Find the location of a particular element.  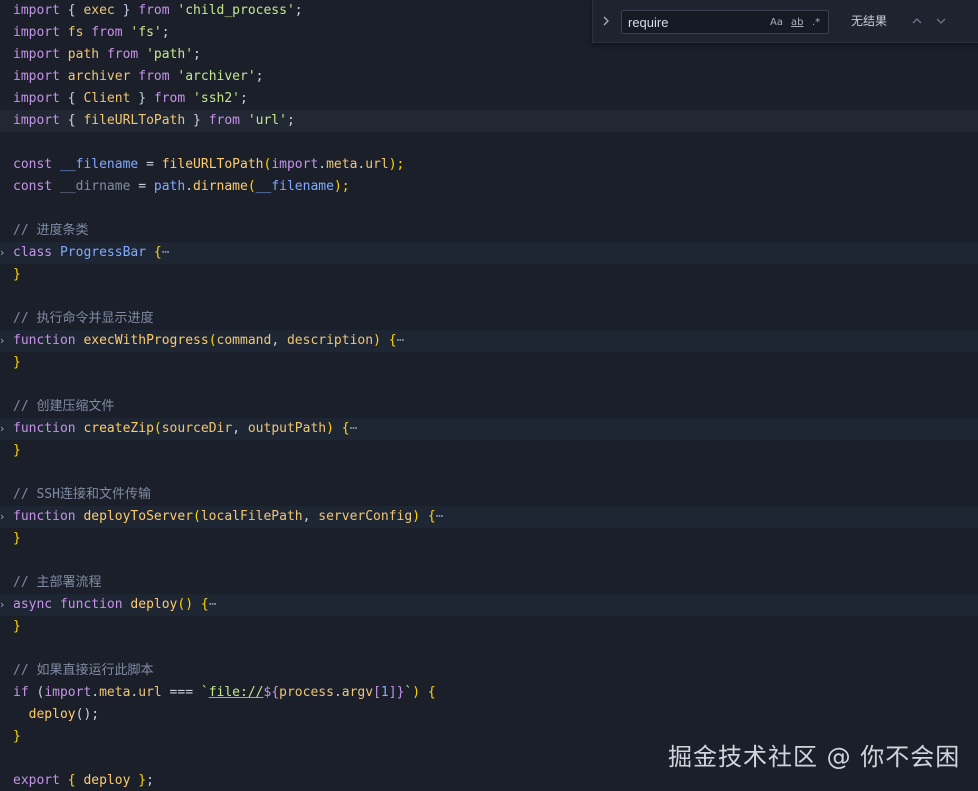

next-match-icon is located at coordinates (941, 21).